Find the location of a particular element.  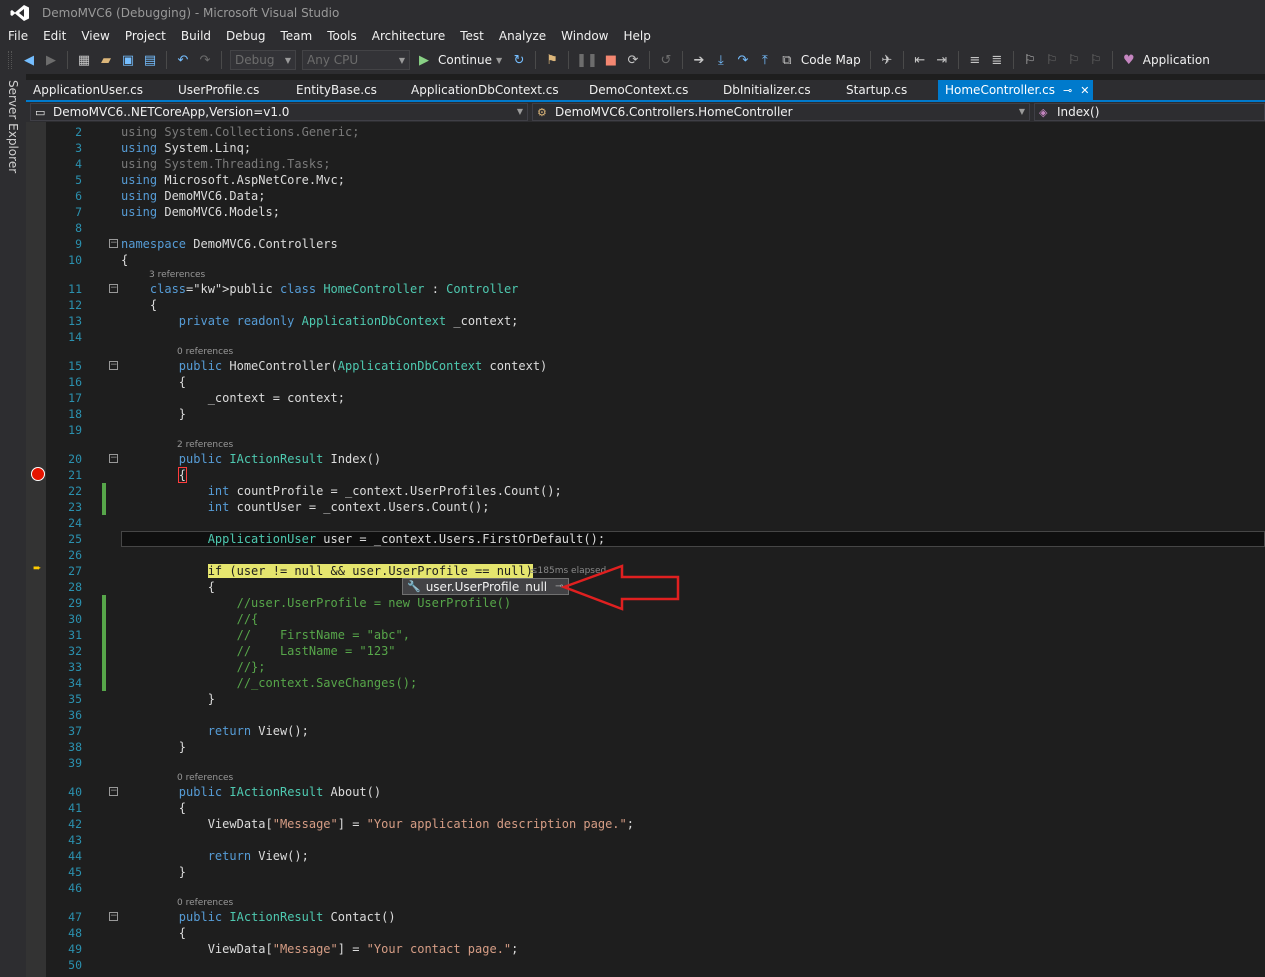

code-text: using System.Linq; is located at coordinates (186, 148).